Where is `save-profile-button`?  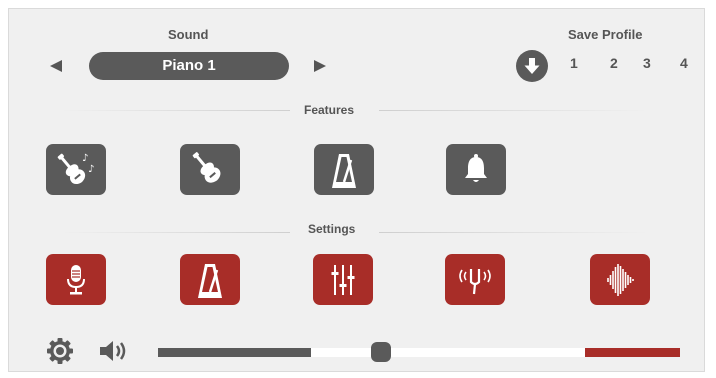
save-profile-button is located at coordinates (532, 66).